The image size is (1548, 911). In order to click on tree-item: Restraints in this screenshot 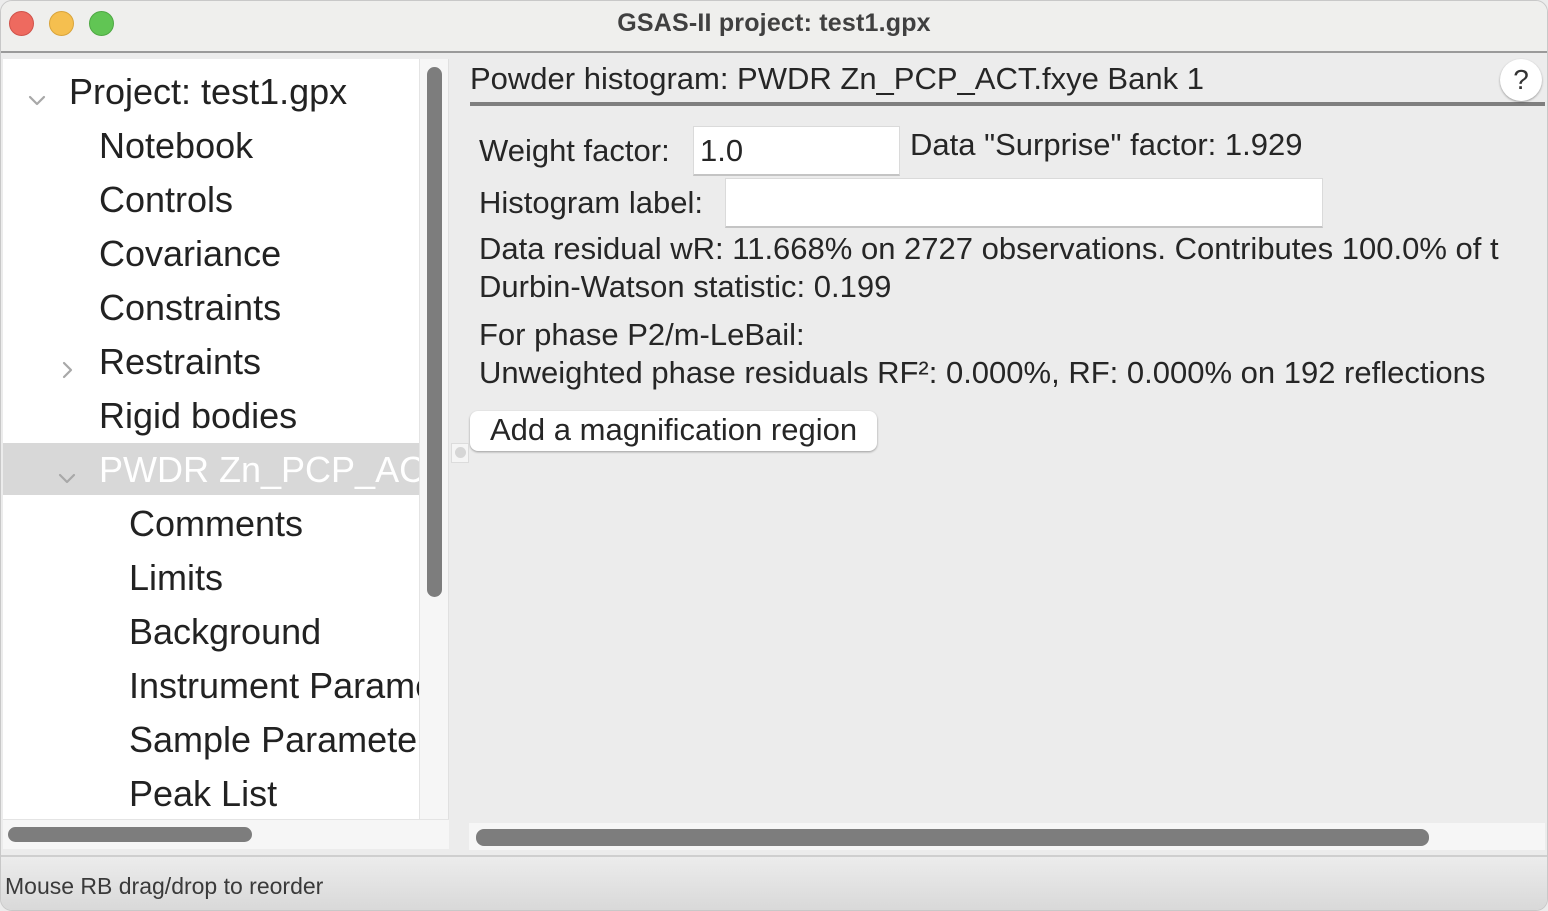, I will do `click(211, 361)`.